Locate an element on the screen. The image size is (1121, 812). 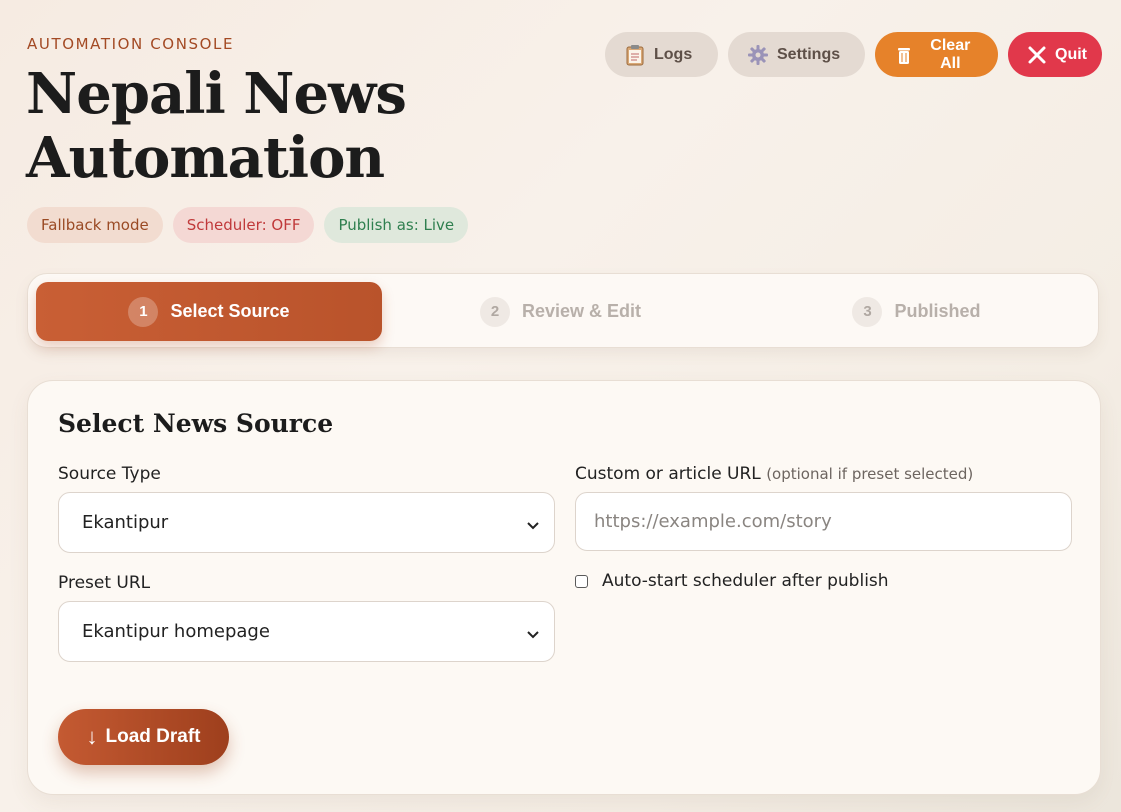
source-type-label: Source Type is located at coordinates (109, 474).